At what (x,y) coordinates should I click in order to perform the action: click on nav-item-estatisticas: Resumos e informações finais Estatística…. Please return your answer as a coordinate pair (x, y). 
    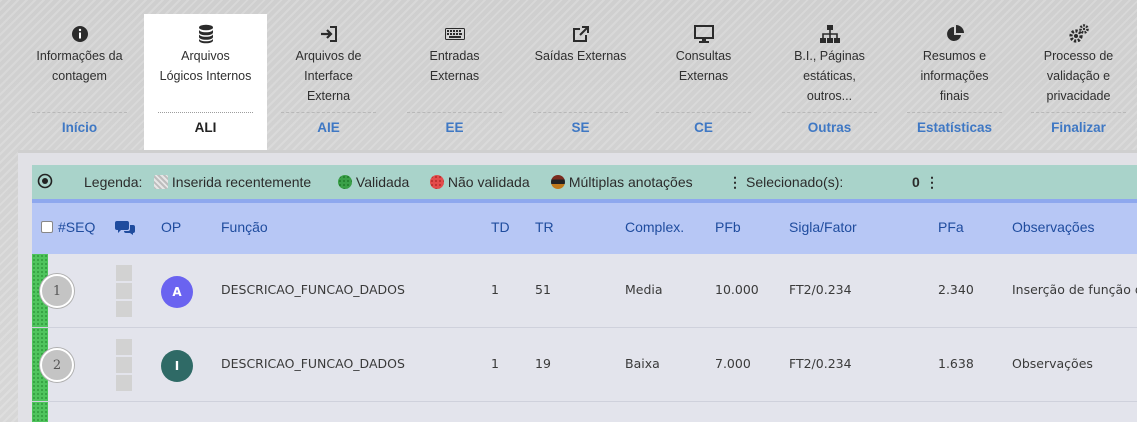
    Looking at the image, I should click on (954, 82).